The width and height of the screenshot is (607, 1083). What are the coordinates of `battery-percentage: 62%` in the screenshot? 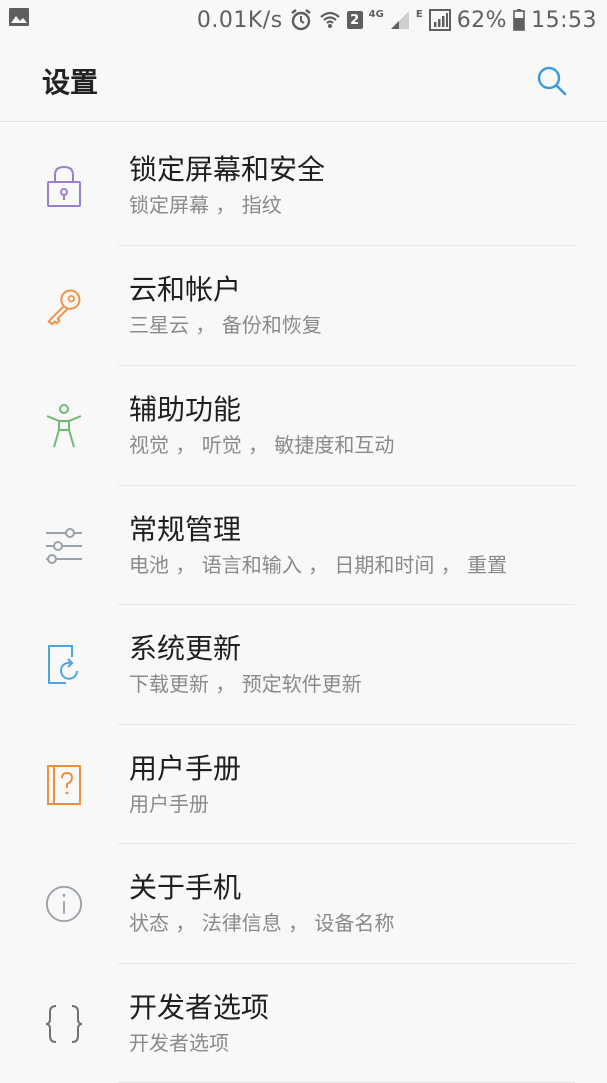 It's located at (482, 20).